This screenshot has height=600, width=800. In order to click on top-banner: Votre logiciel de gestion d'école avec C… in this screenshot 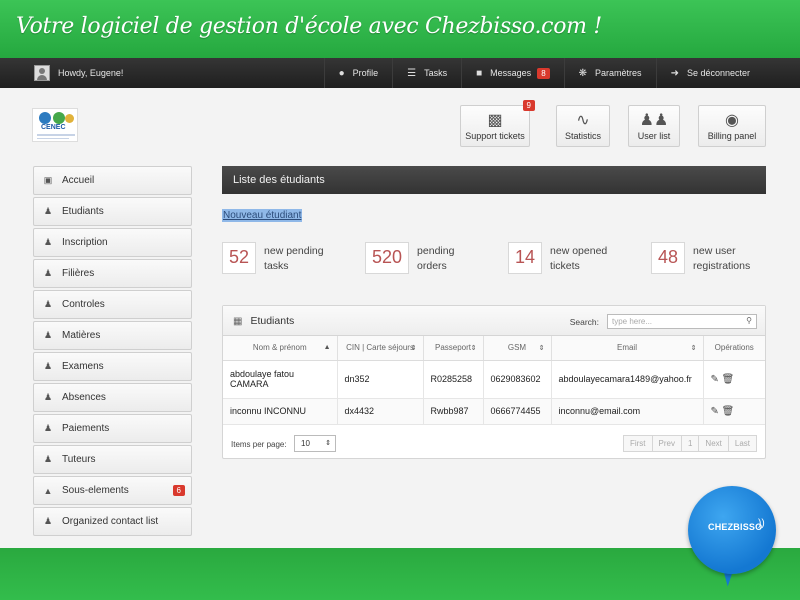, I will do `click(400, 29)`.